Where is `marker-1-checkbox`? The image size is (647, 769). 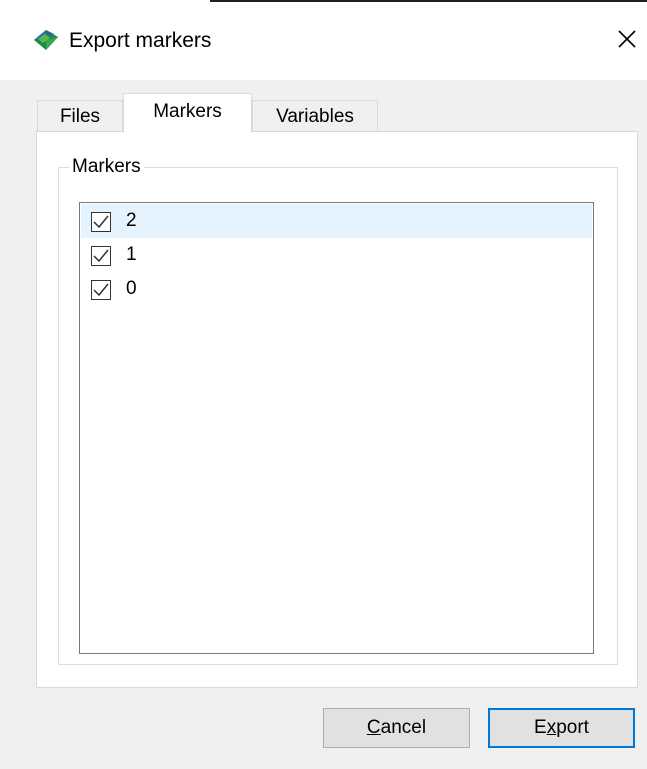
marker-1-checkbox is located at coordinates (101, 256).